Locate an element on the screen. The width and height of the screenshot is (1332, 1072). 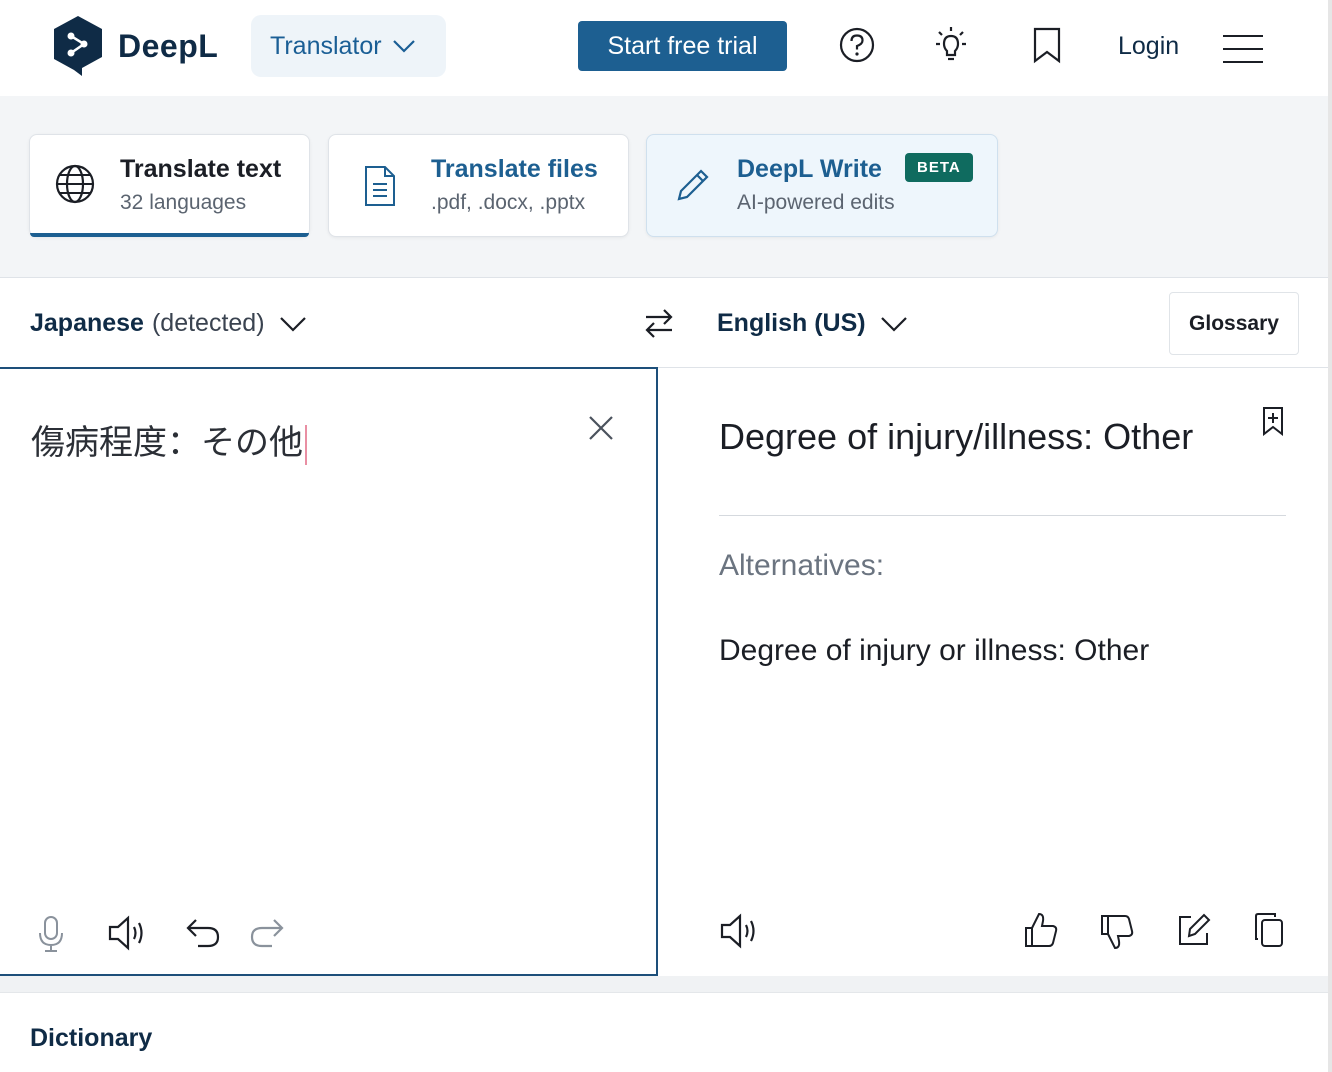
dictionary-section: Dictionary is located at coordinates (664, 1032).